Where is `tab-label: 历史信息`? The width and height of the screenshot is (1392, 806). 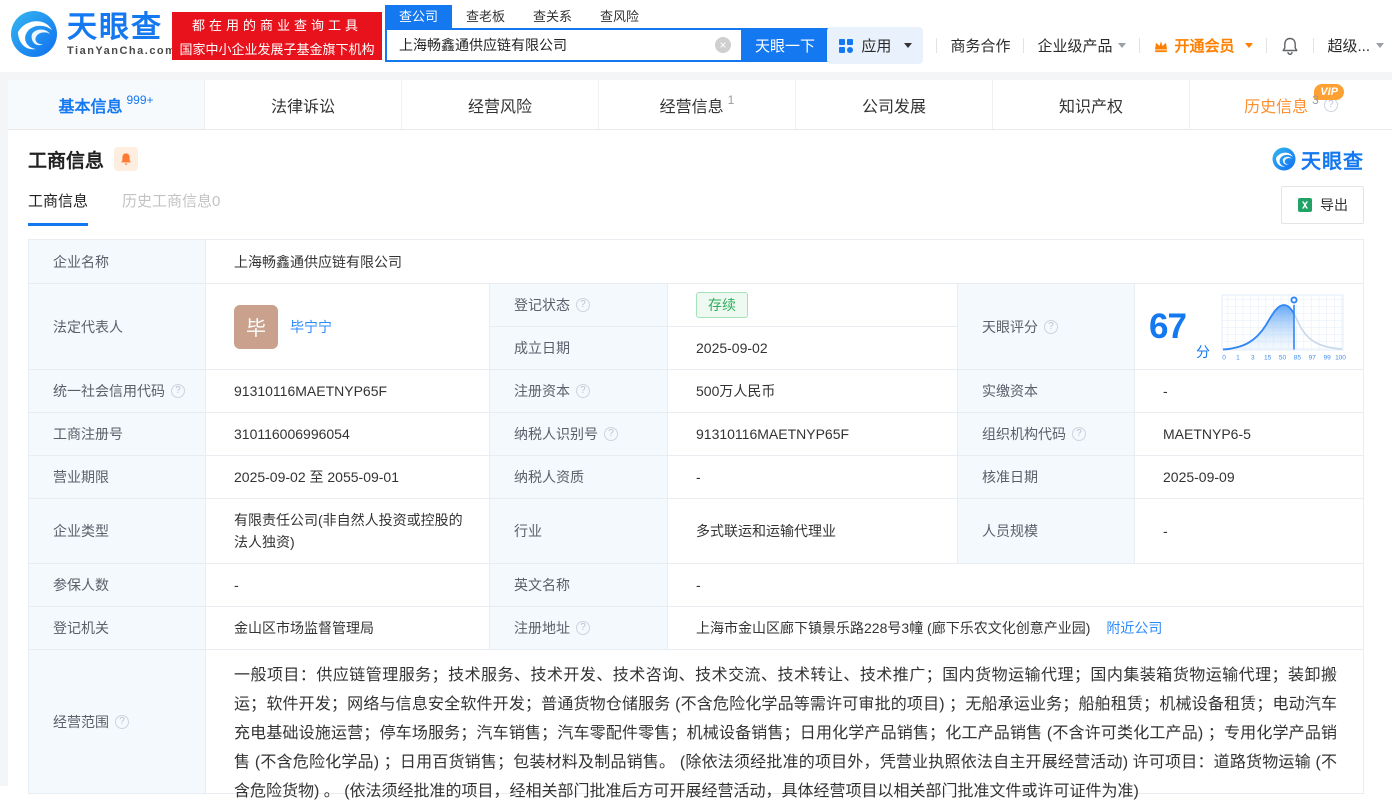 tab-label: 历史信息 is located at coordinates (1276, 107).